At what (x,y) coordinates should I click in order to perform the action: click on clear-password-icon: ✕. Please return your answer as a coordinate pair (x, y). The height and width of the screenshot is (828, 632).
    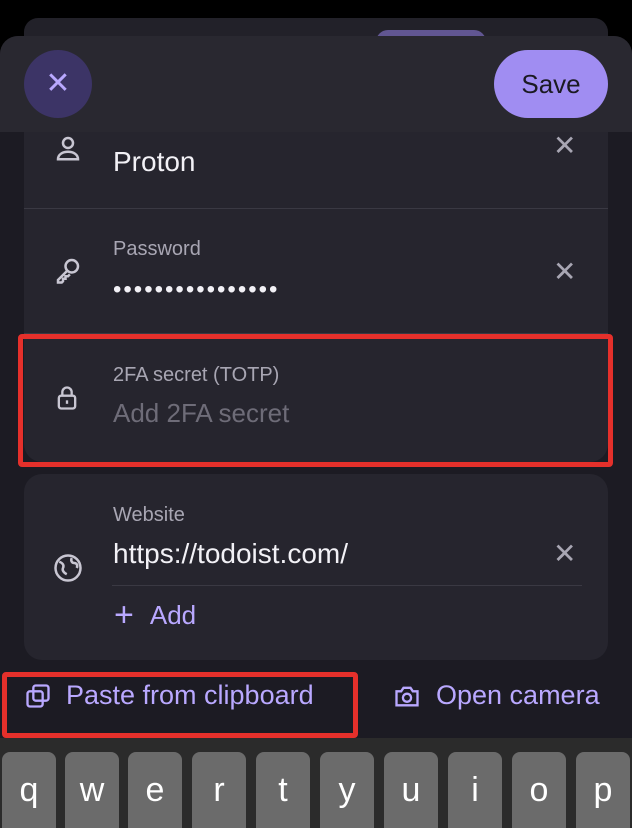
    Looking at the image, I should click on (564, 272).